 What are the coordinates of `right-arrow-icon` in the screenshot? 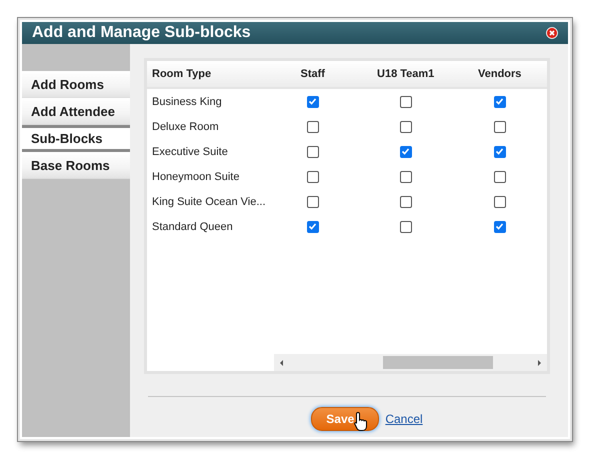 It's located at (539, 362).